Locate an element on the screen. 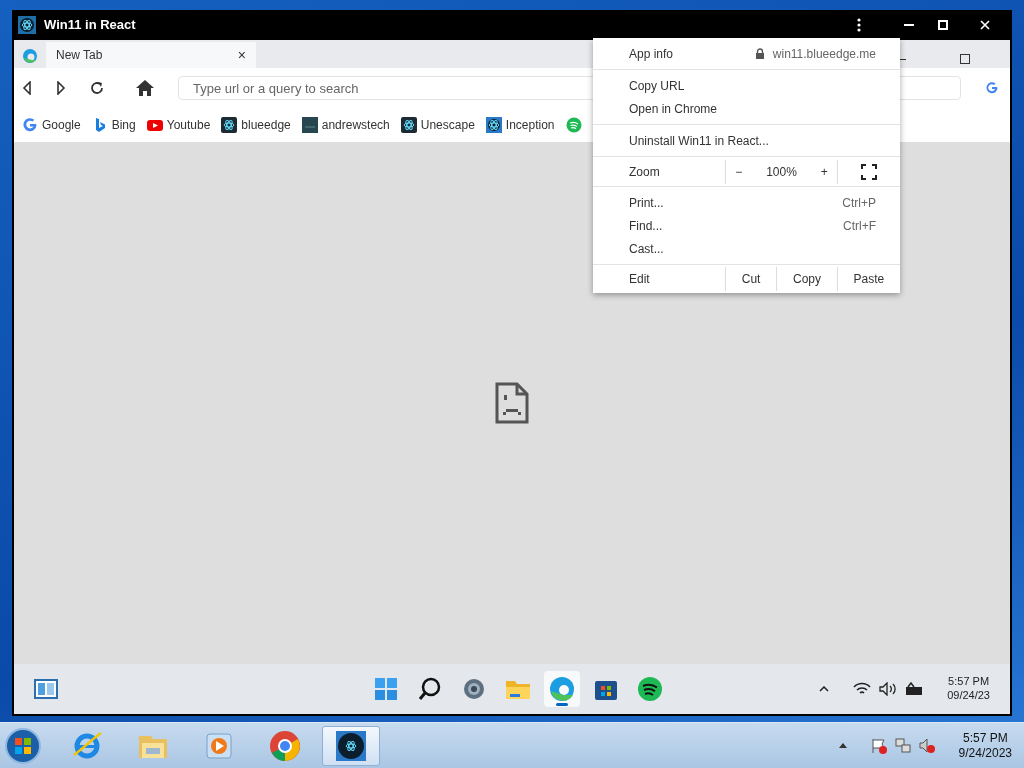 The image size is (1024, 768). bookmark-link: blueedge is located at coordinates (266, 125).